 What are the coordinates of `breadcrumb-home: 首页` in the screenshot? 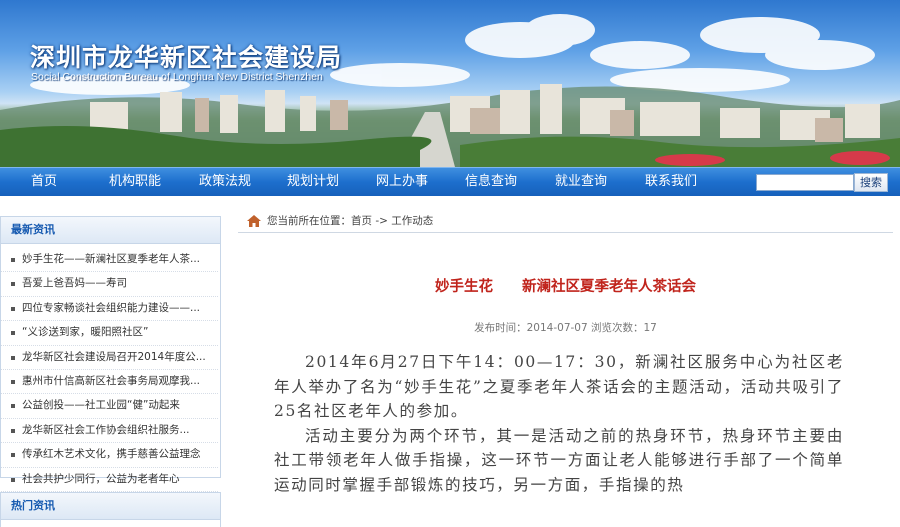 It's located at (361, 221).